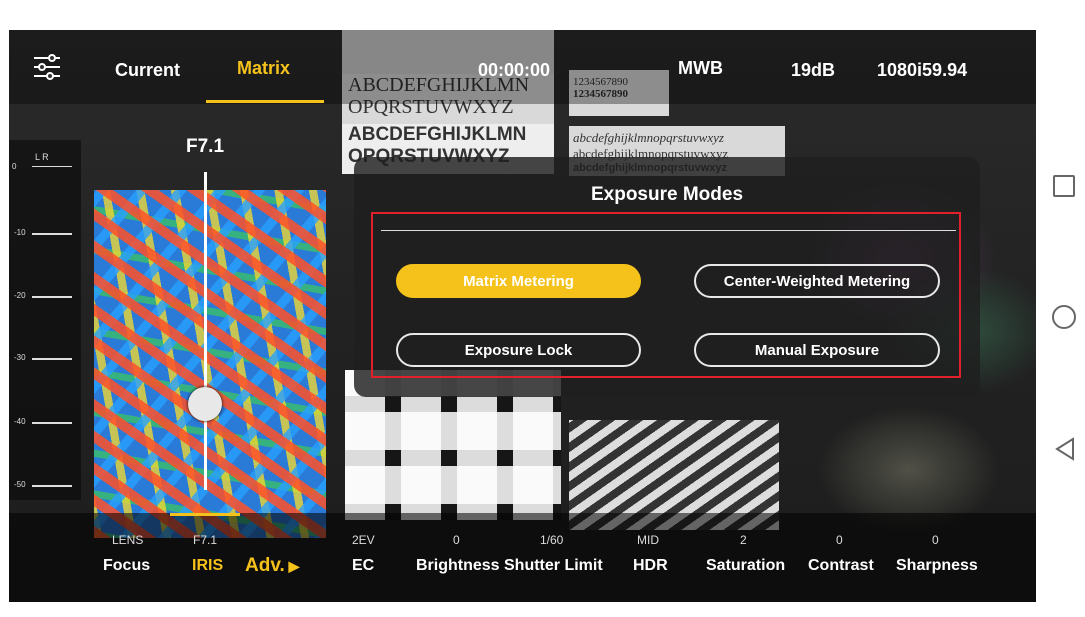 This screenshot has width=1085, height=617. Describe the element at coordinates (514, 70) in the screenshot. I see `timecode: 00:00:00` at that location.